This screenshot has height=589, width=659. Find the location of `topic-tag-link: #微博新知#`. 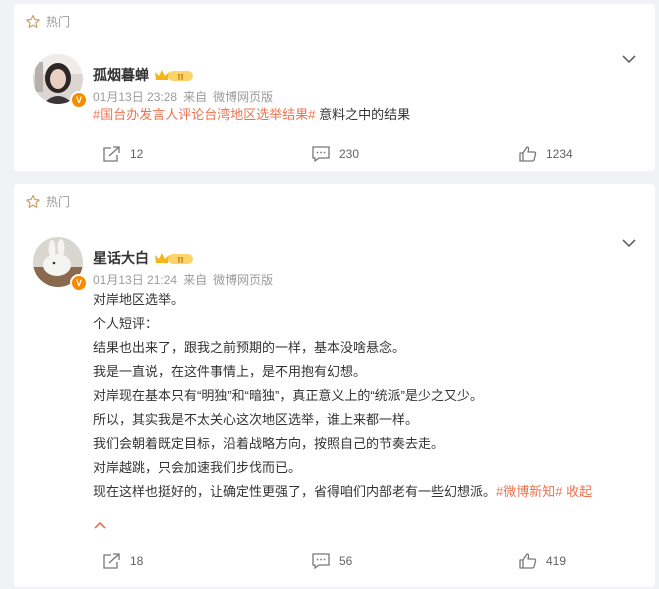

topic-tag-link: #微博新知# is located at coordinates (529, 491).